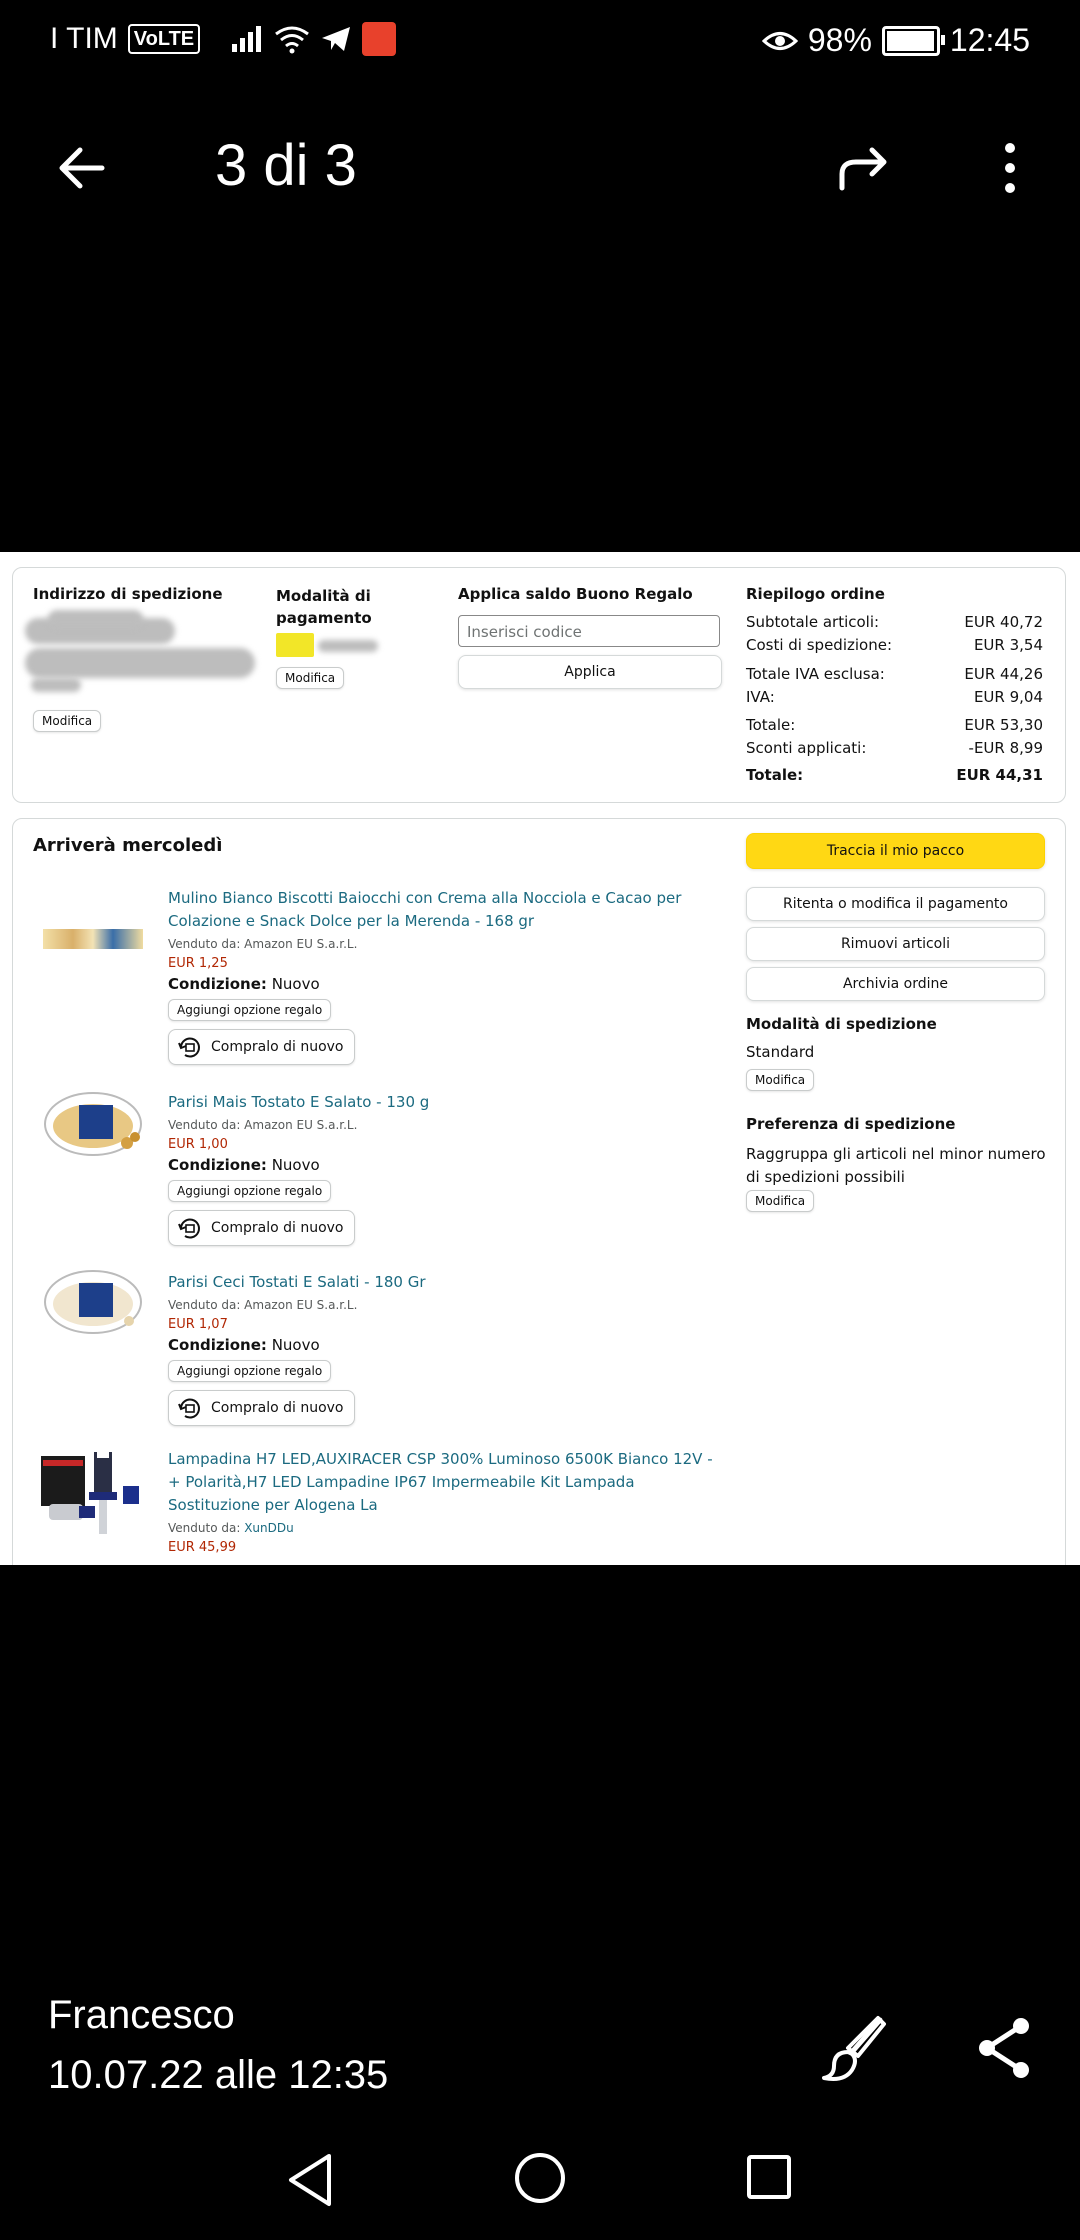  What do you see at coordinates (894, 725) in the screenshot?
I see `summary-row: Totale: EUR 53,30` at bounding box center [894, 725].